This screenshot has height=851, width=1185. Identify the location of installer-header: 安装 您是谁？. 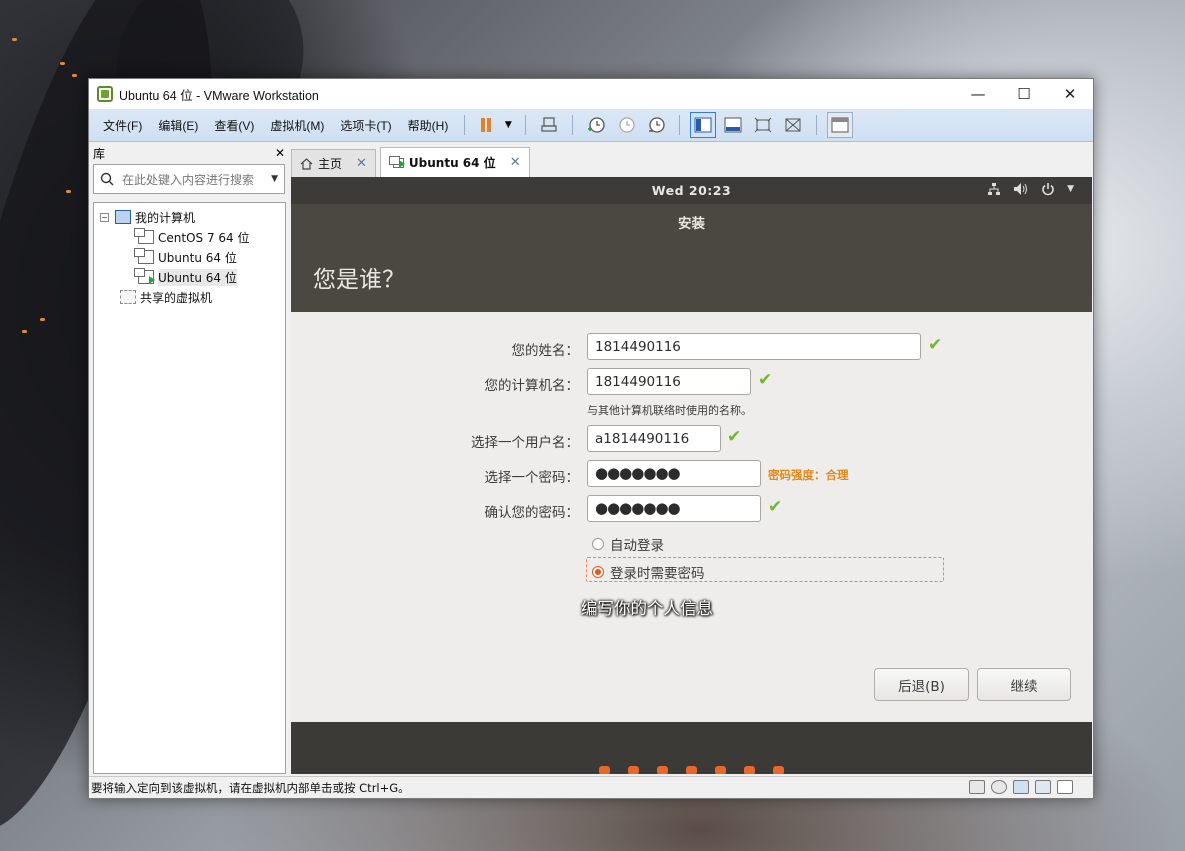
(691, 258).